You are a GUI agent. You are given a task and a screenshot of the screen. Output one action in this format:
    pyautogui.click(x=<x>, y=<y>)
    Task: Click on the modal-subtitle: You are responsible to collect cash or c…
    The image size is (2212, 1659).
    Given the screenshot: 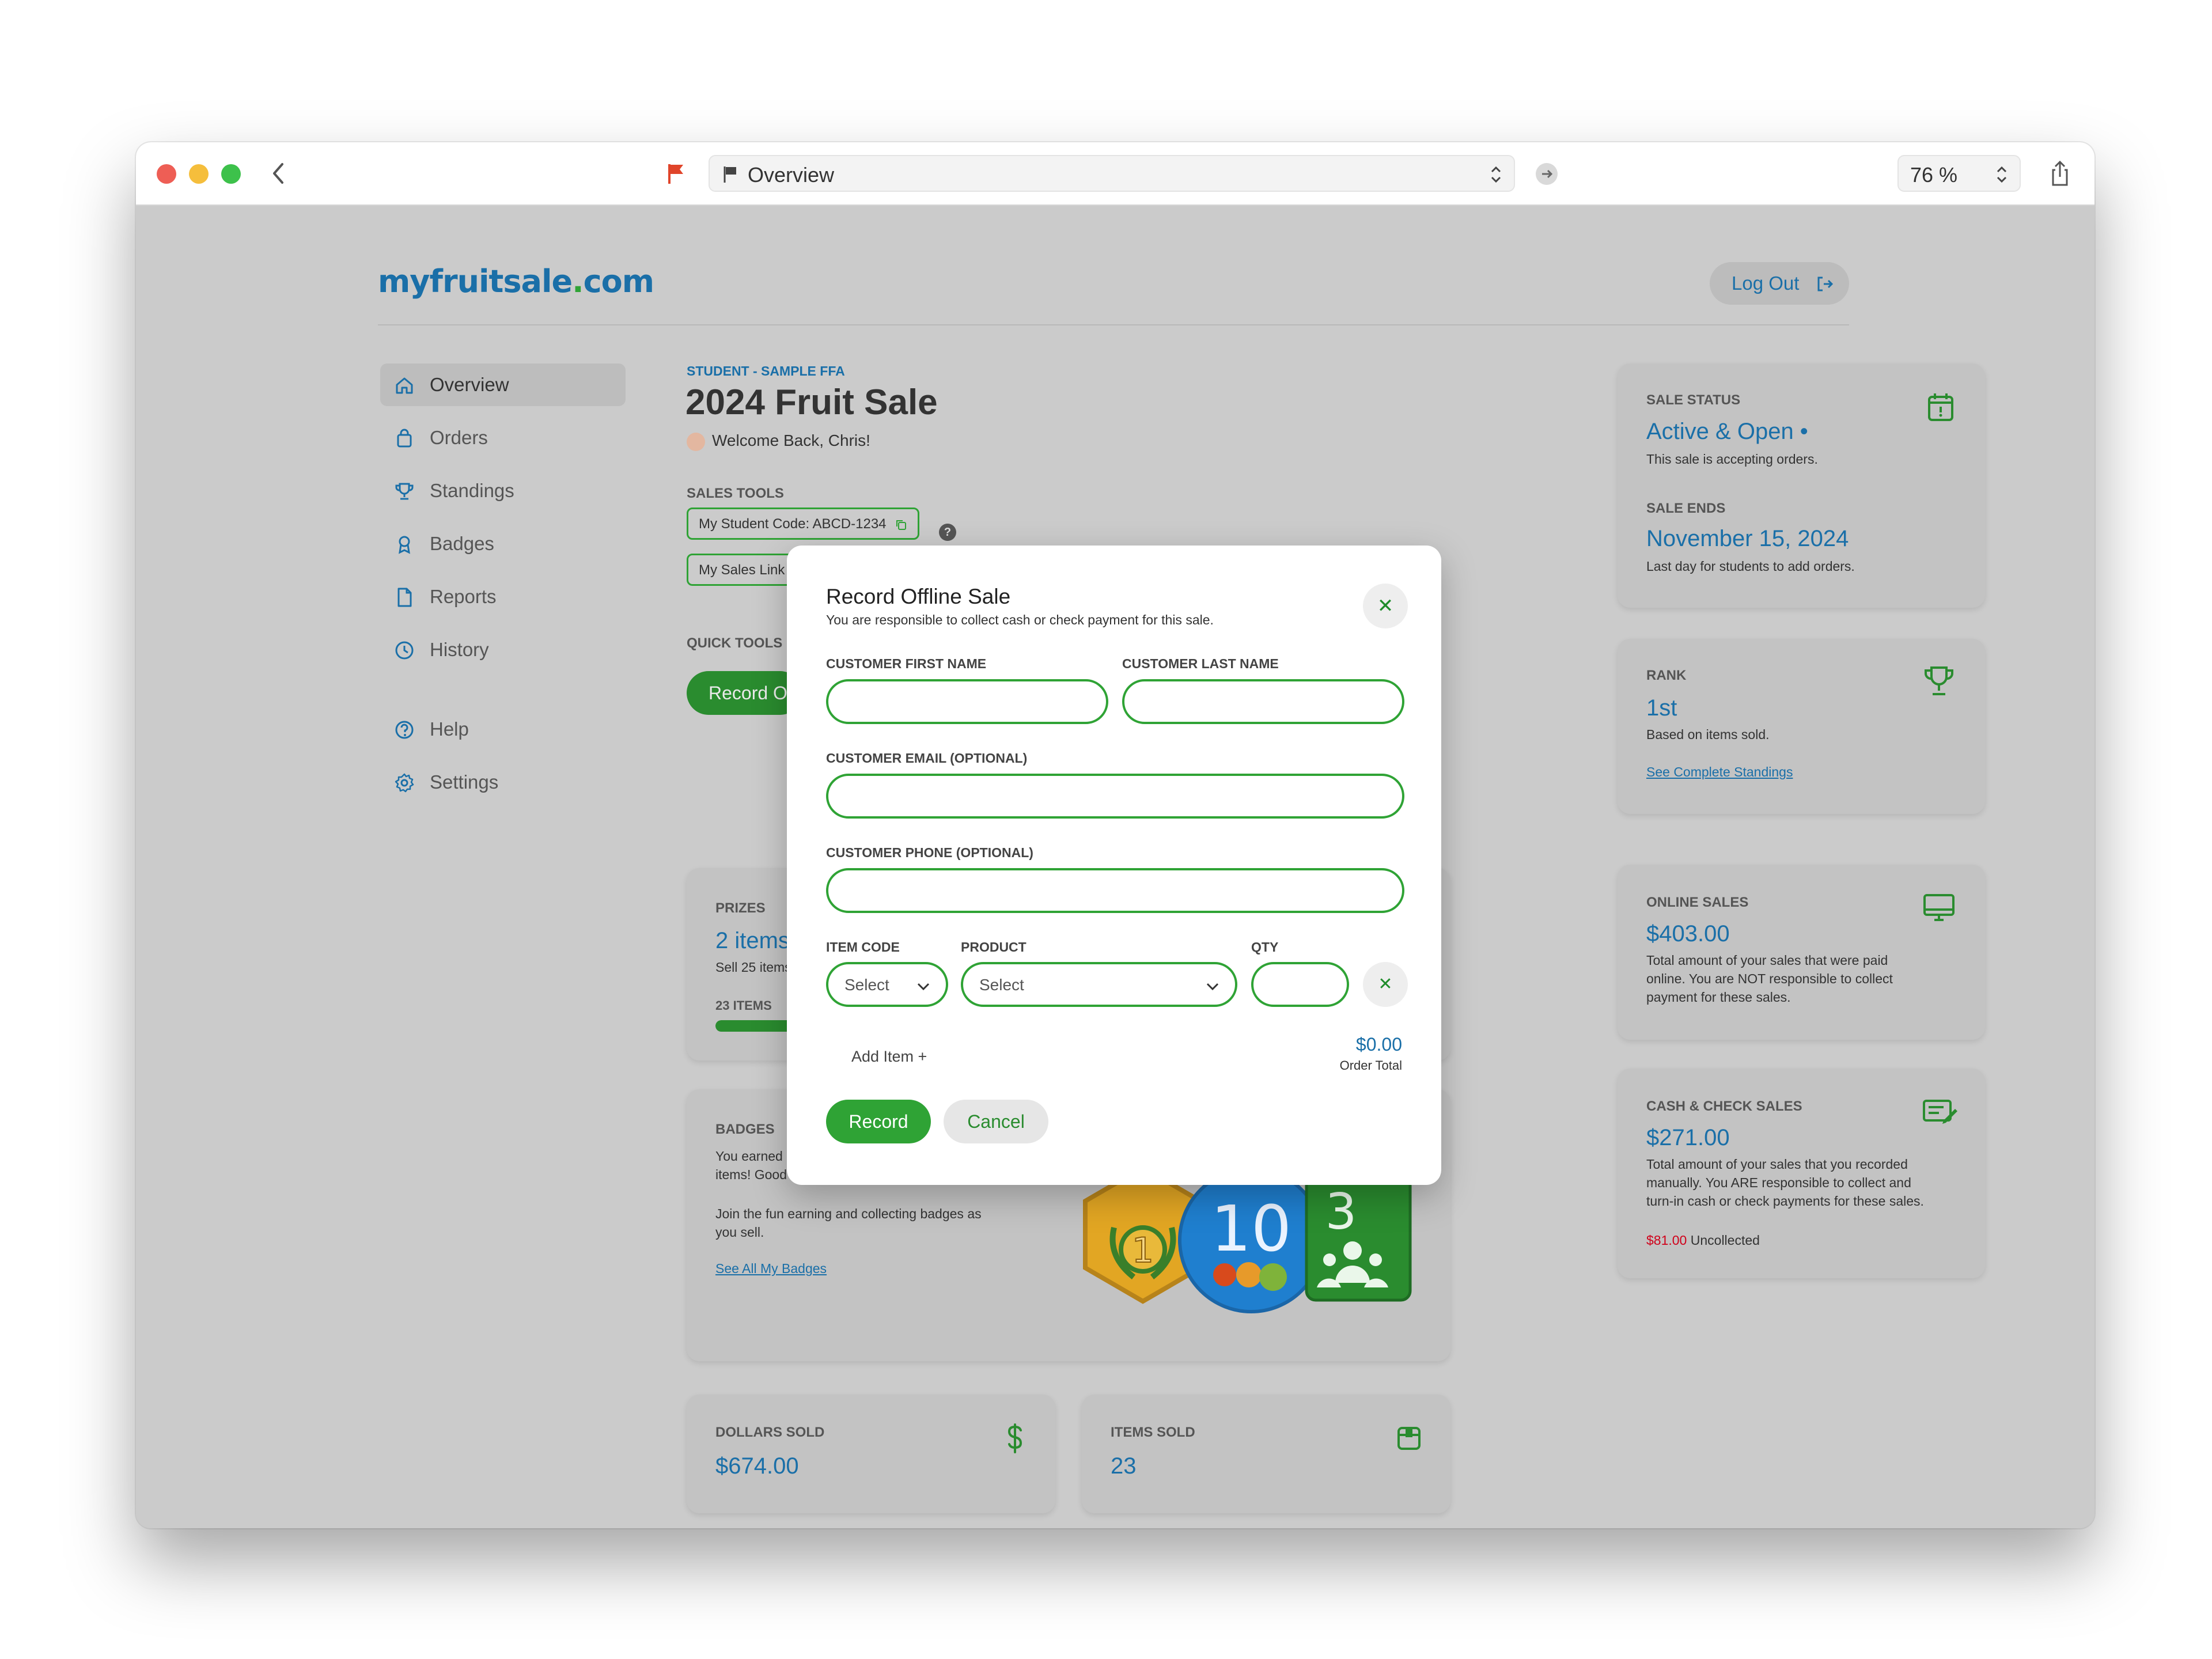 What is the action you would take?
    pyautogui.click(x=1020, y=619)
    